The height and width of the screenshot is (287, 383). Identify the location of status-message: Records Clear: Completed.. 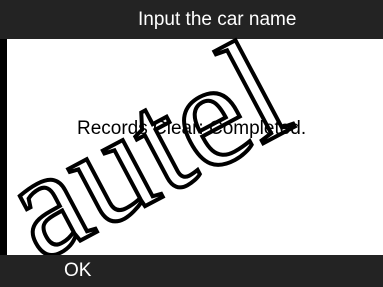
(192, 128).